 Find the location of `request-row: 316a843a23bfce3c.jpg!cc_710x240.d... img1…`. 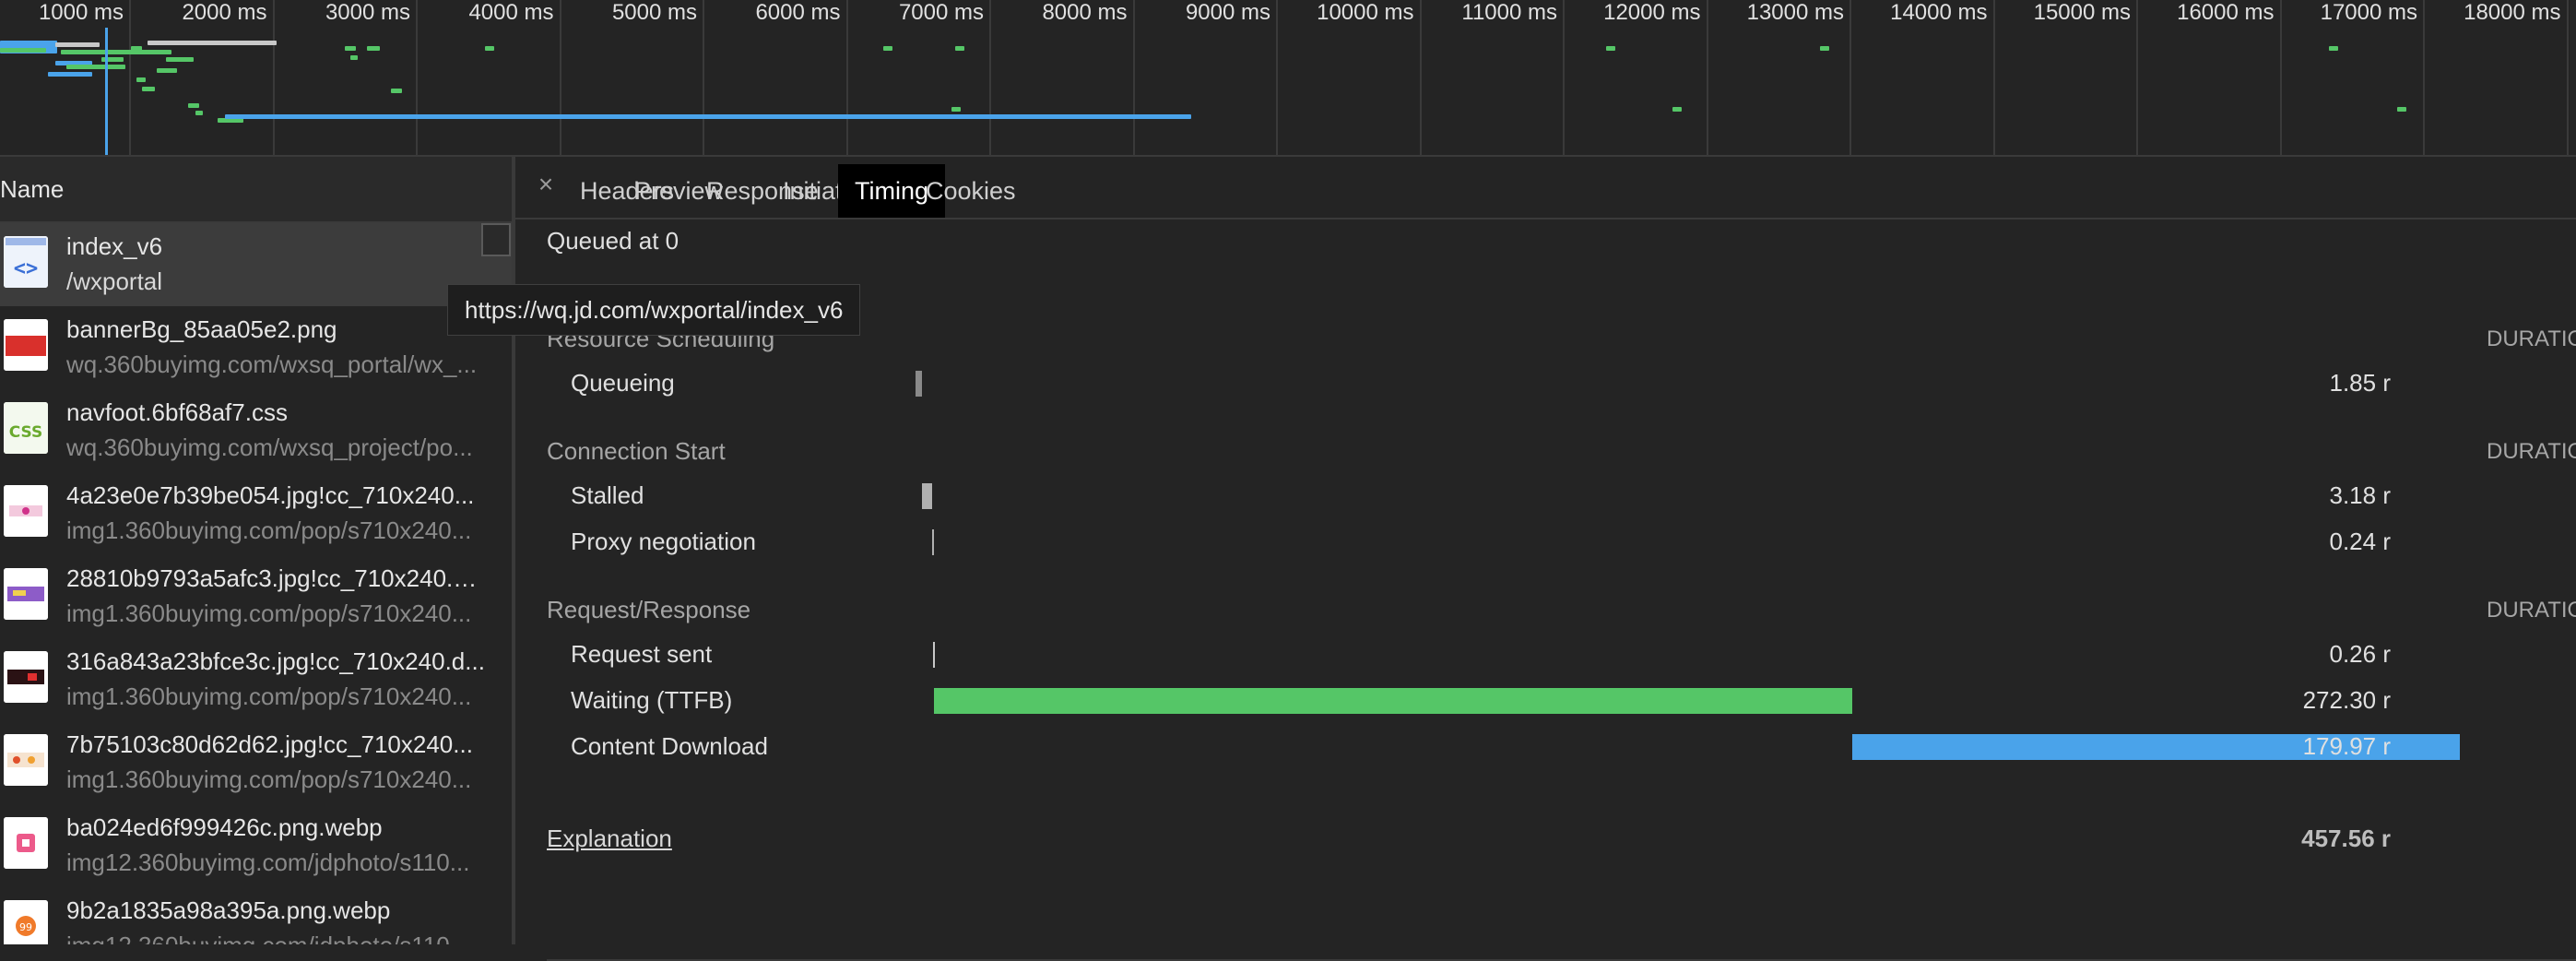

request-row: 316a843a23bfce3c.jpg!cc_710x240.d... img1… is located at coordinates (256, 679).